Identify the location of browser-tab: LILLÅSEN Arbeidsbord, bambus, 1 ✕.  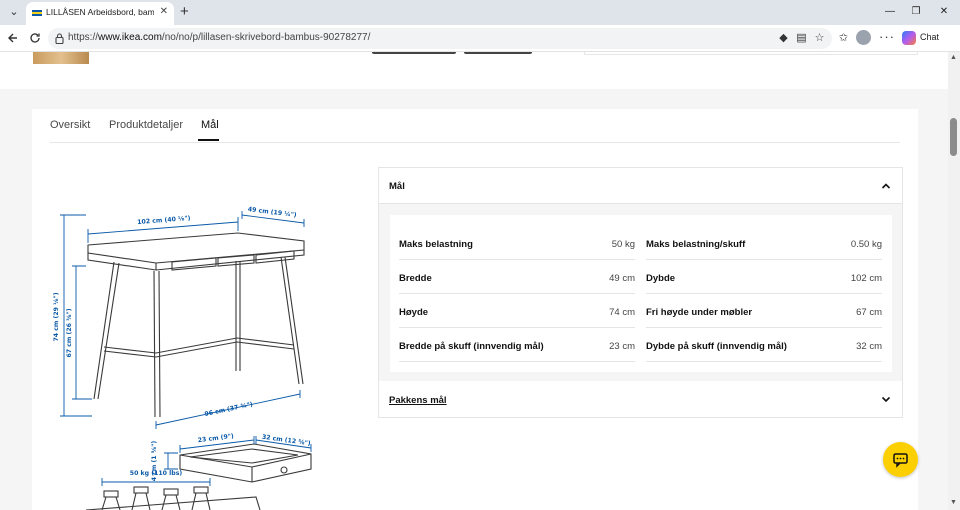
(100, 13).